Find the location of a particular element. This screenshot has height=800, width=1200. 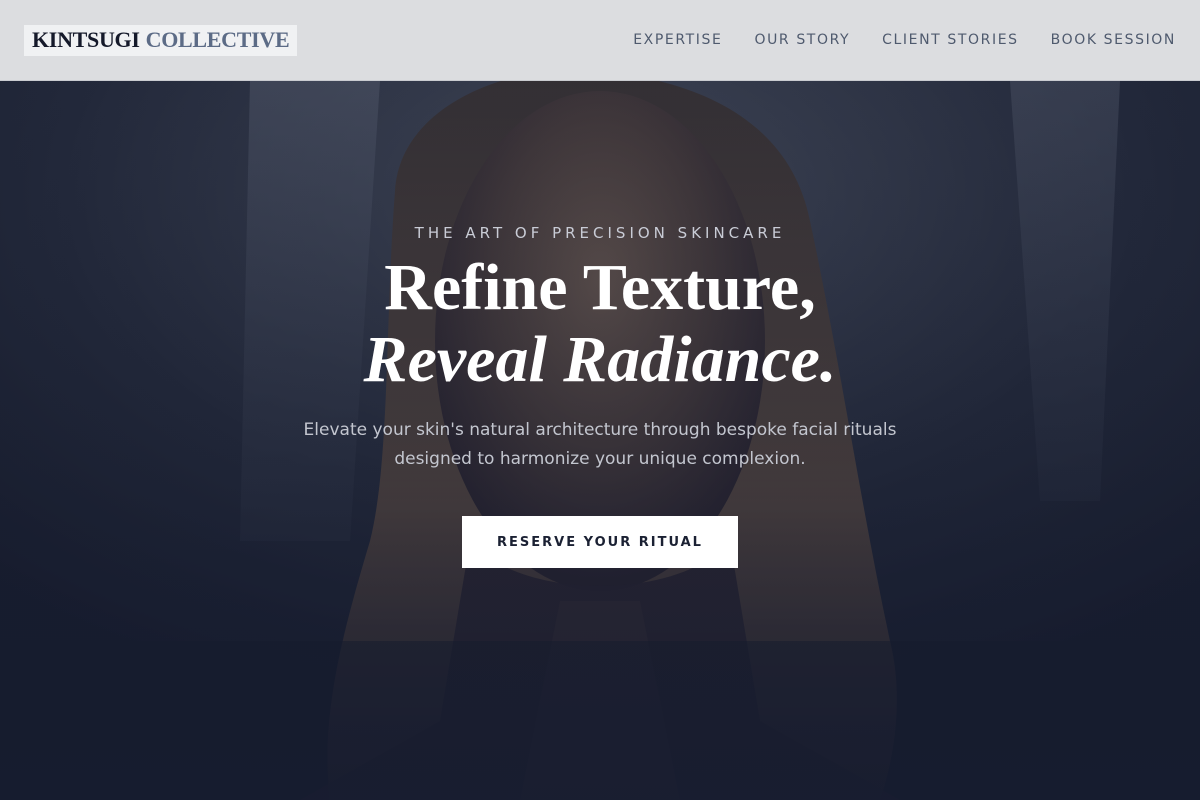

nav-link-client-stories: CLIENT STORIES is located at coordinates (950, 40).